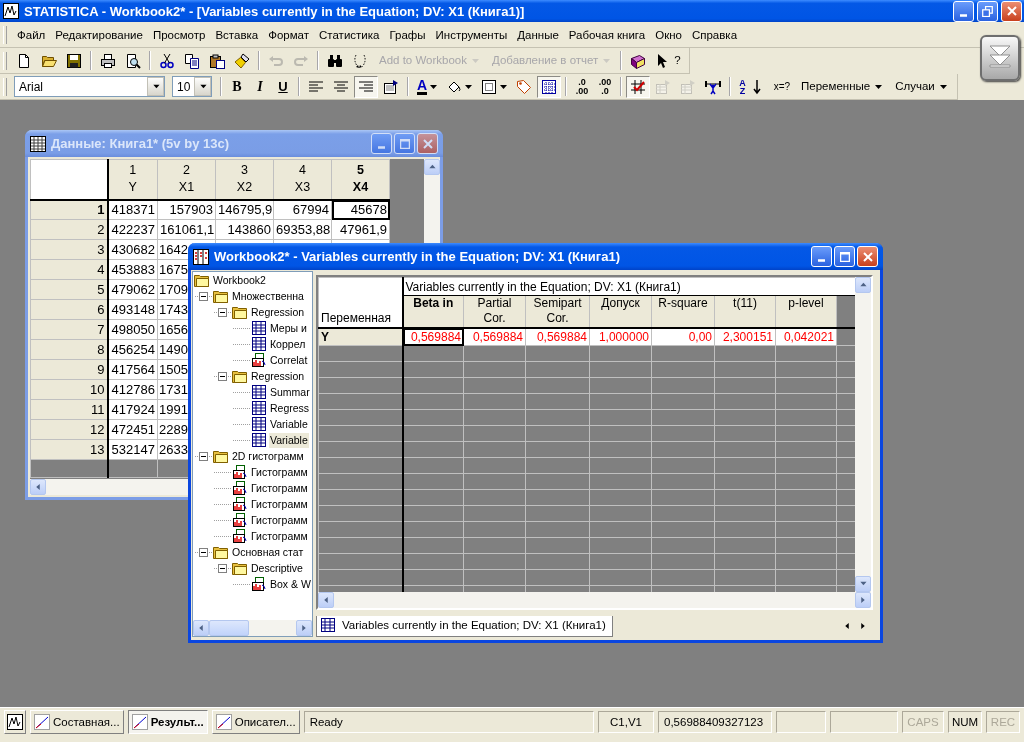 This screenshot has width=1024, height=742. I want to click on column-header: Semipart Cor., so click(557, 311).